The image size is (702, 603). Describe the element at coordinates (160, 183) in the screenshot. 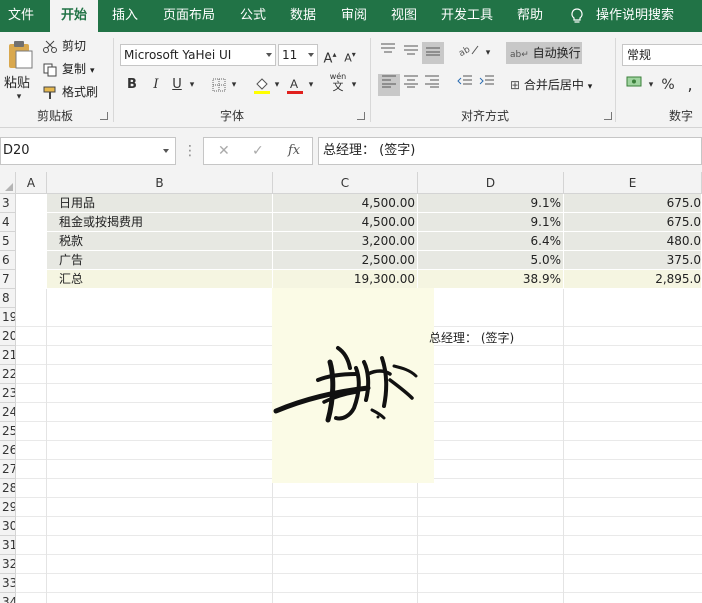

I see `column-header-b: B` at that location.